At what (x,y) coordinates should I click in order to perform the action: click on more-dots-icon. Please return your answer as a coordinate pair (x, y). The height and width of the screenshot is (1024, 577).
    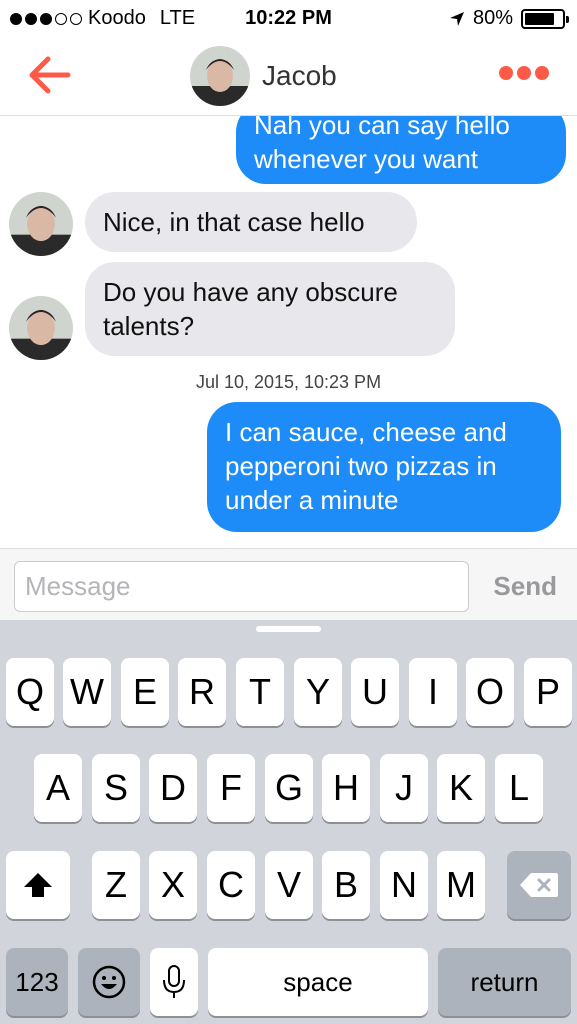
    Looking at the image, I should click on (506, 73).